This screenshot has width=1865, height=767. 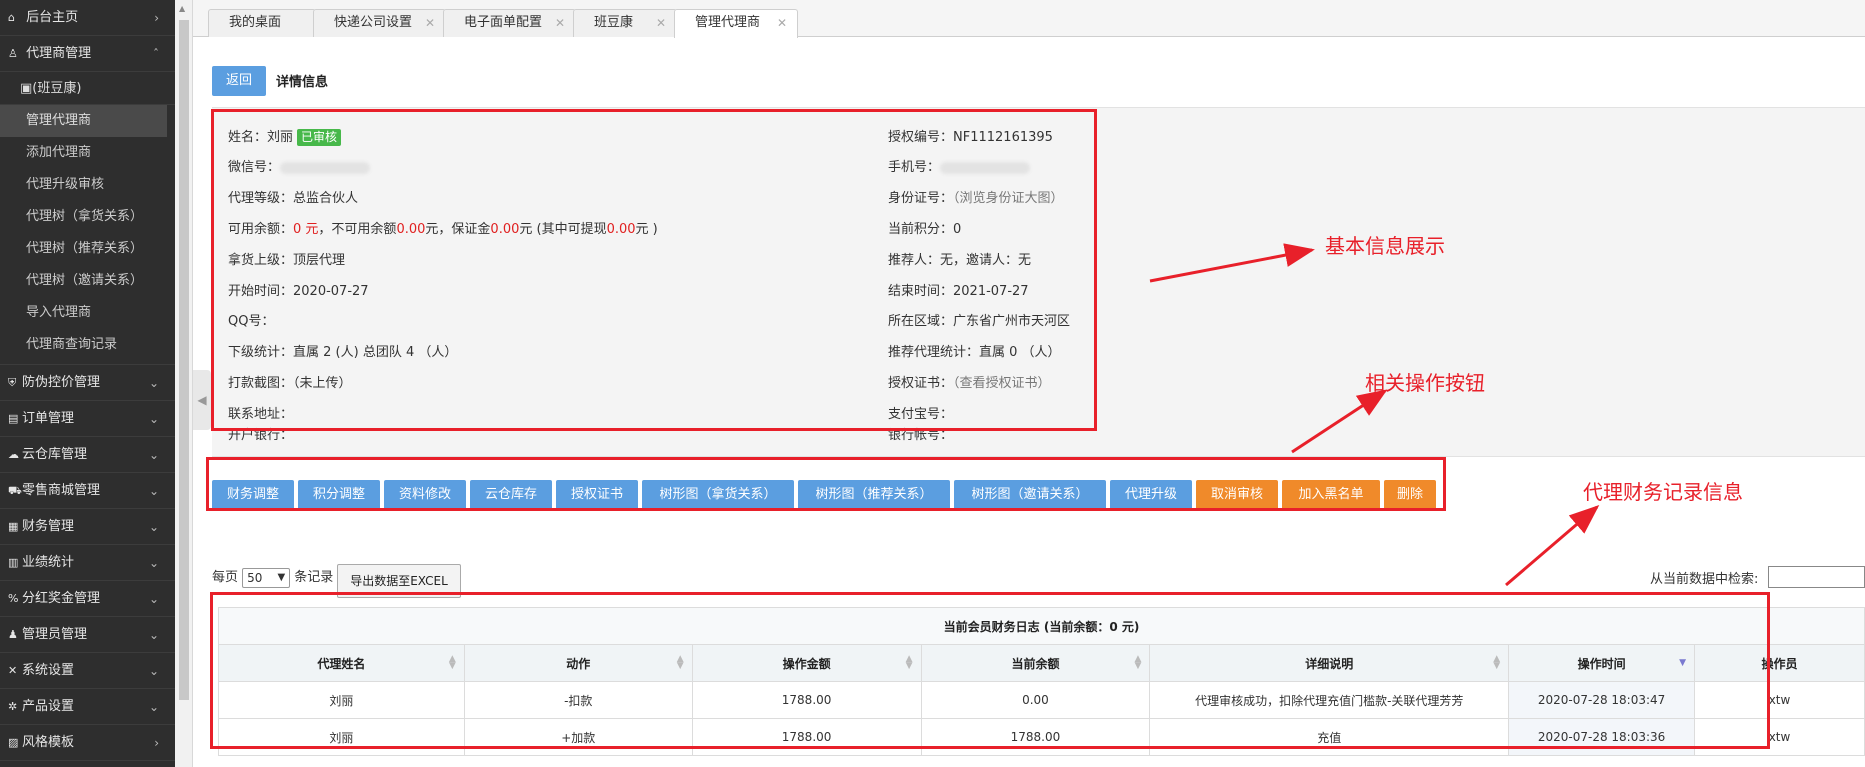 I want to click on per-page-select: 50 ▼, so click(x=266, y=577).